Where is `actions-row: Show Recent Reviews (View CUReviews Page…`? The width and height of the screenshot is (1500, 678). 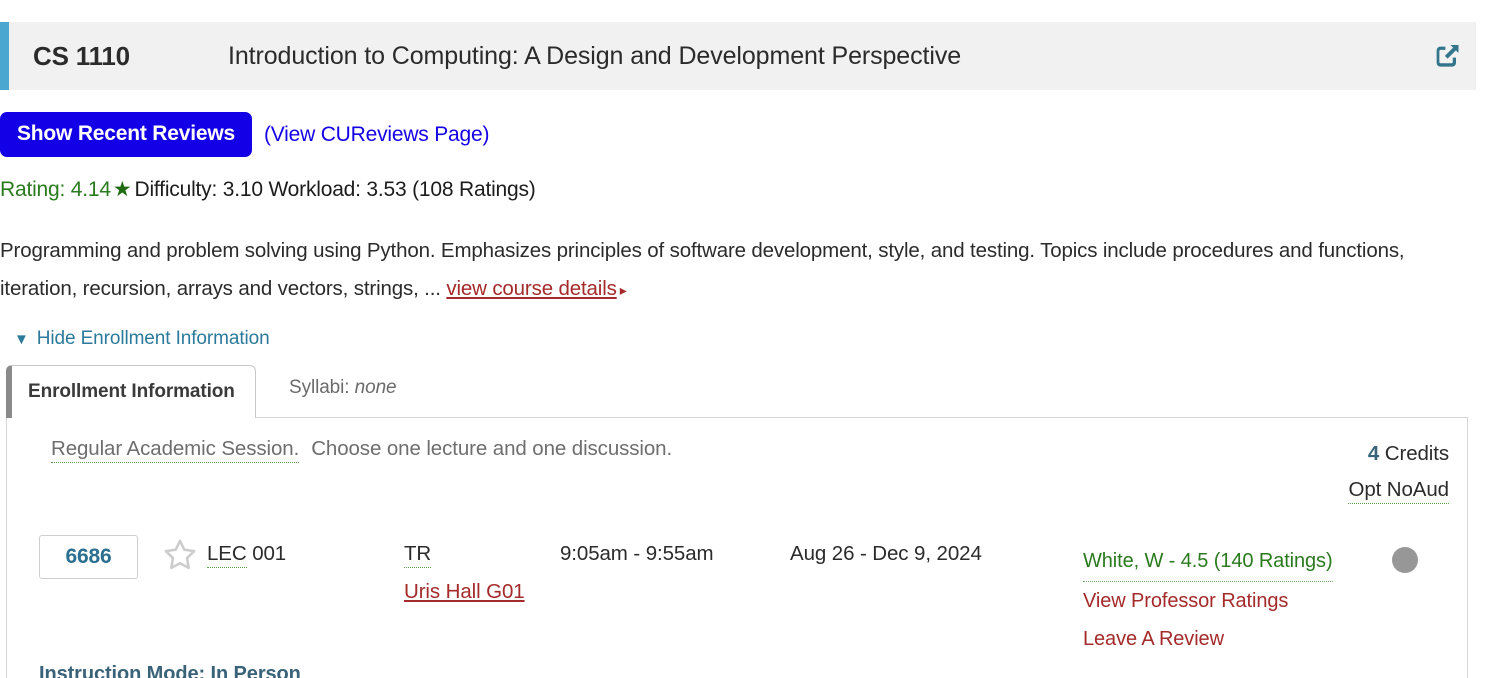 actions-row: Show Recent Reviews (View CUReviews Page… is located at coordinates (244, 134).